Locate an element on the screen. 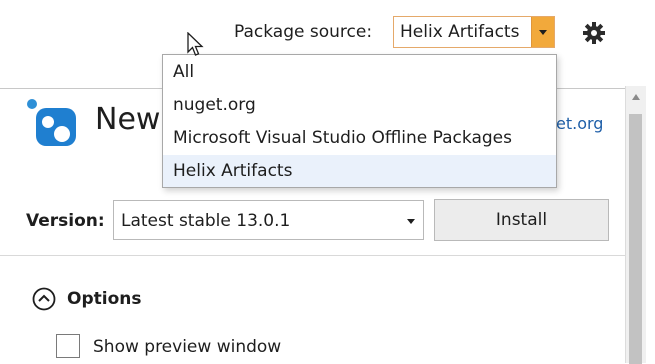 The width and height of the screenshot is (655, 364). dropdown-option-helix-artifacts: Helix Artifacts is located at coordinates (359, 171).